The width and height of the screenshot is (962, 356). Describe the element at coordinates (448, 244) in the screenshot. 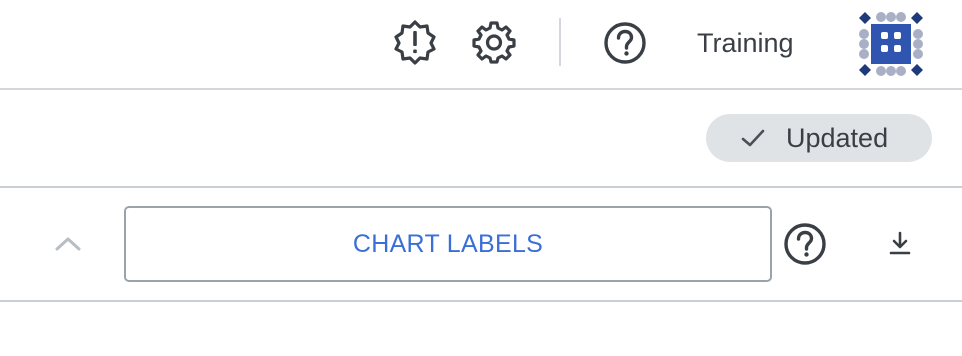

I see `chart-labels-button: CHART LABELS` at that location.